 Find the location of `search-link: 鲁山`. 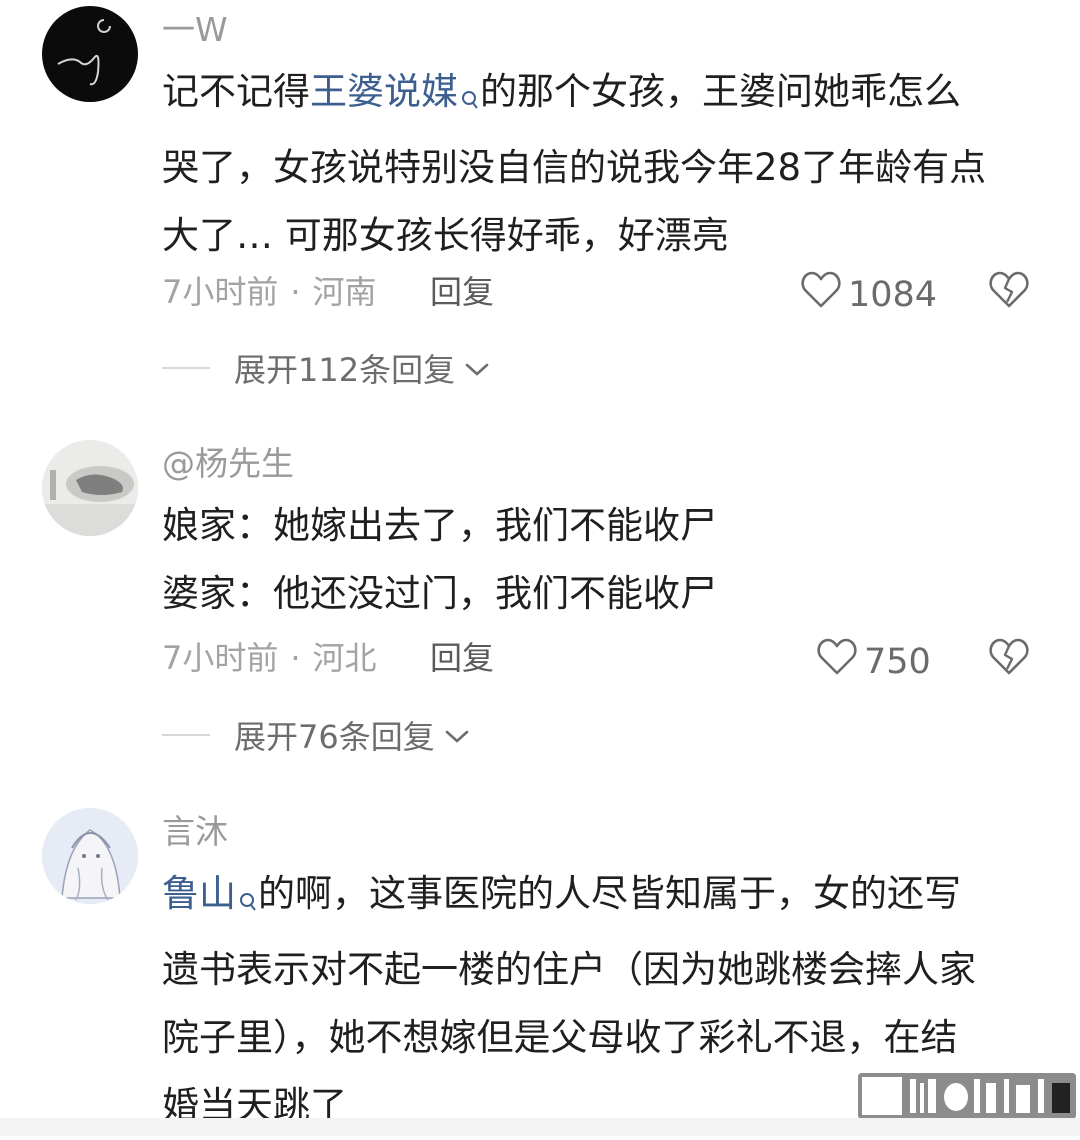

search-link: 鲁山 is located at coordinates (210, 893).